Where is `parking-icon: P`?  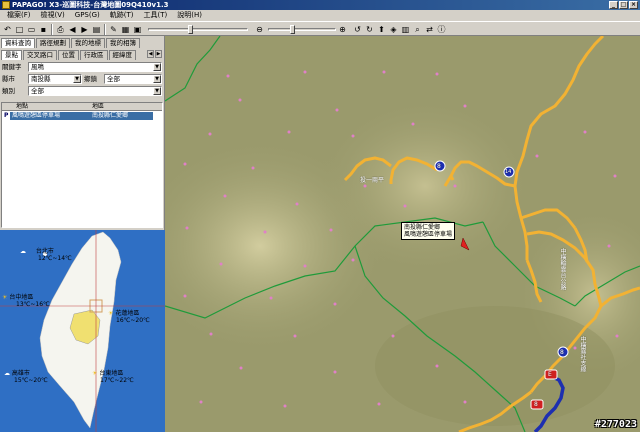
parking-icon: P is located at coordinates (6, 115).